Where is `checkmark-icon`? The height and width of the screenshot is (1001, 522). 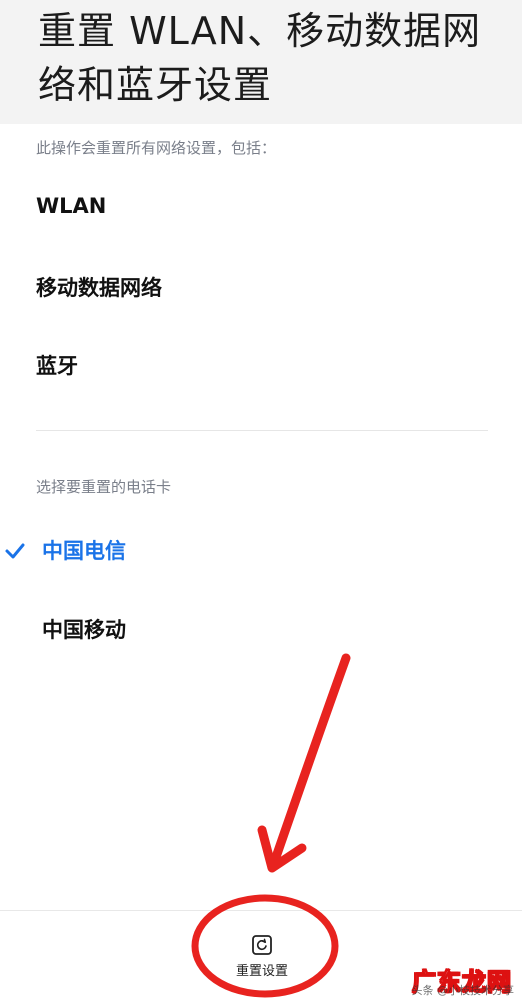 checkmark-icon is located at coordinates (15, 551).